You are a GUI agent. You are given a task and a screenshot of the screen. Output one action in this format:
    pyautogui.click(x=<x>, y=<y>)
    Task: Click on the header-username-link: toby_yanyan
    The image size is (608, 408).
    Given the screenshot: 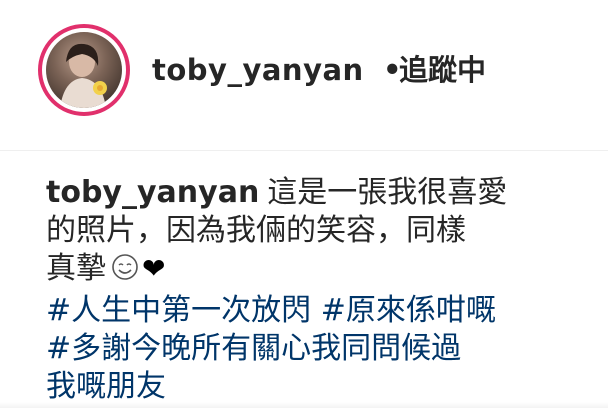 What is the action you would take?
    pyautogui.click(x=258, y=70)
    